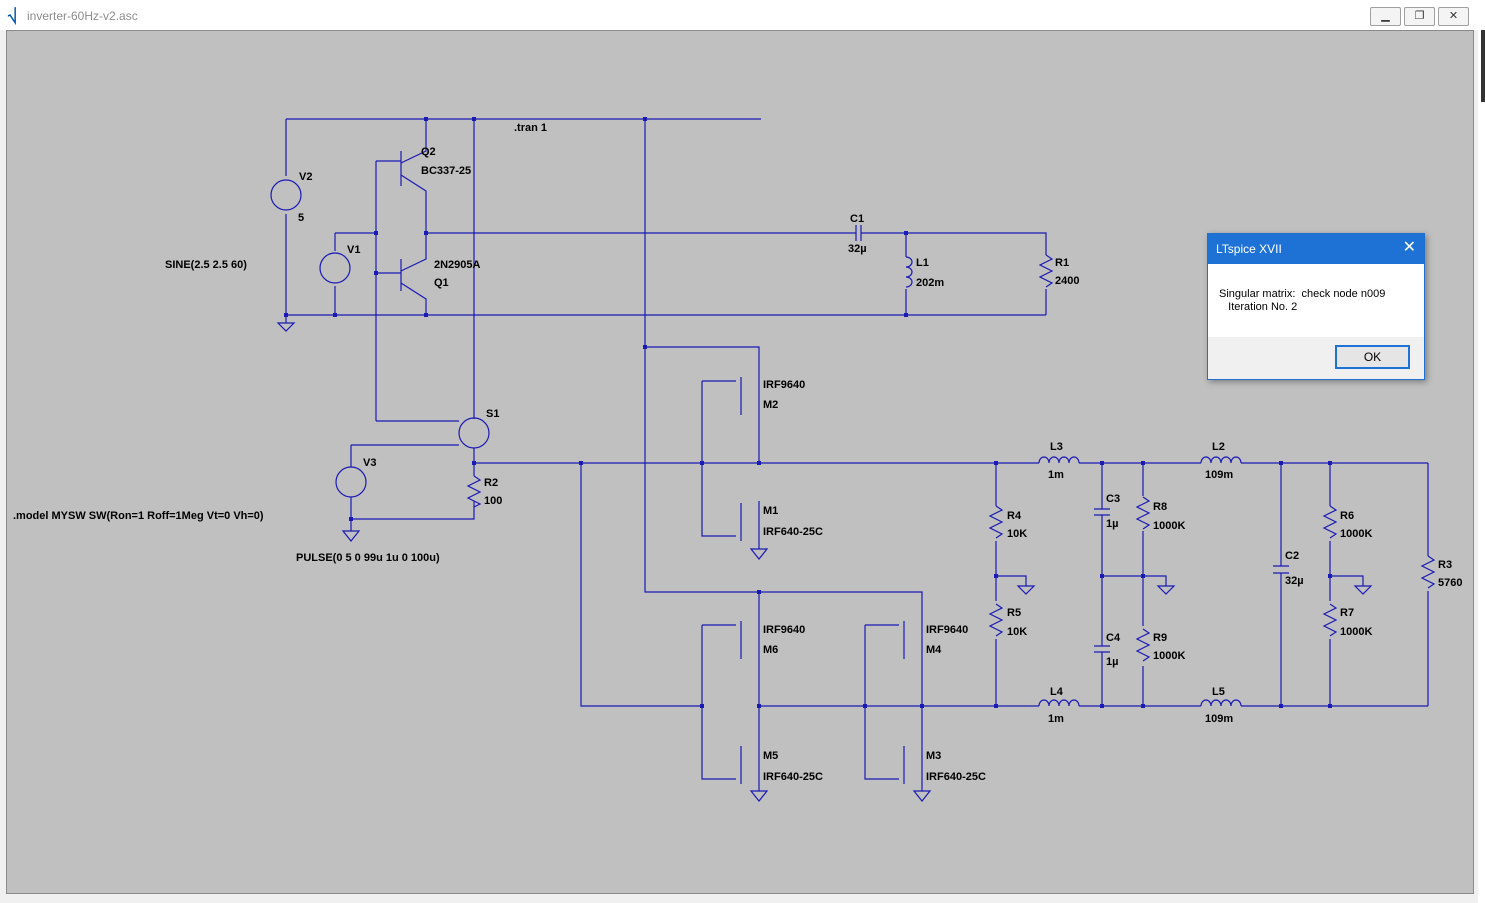  What do you see at coordinates (368, 558) in the screenshot?
I see `v3-pulse: PULSE(0 5 0 99u 1u 0 100u)` at bounding box center [368, 558].